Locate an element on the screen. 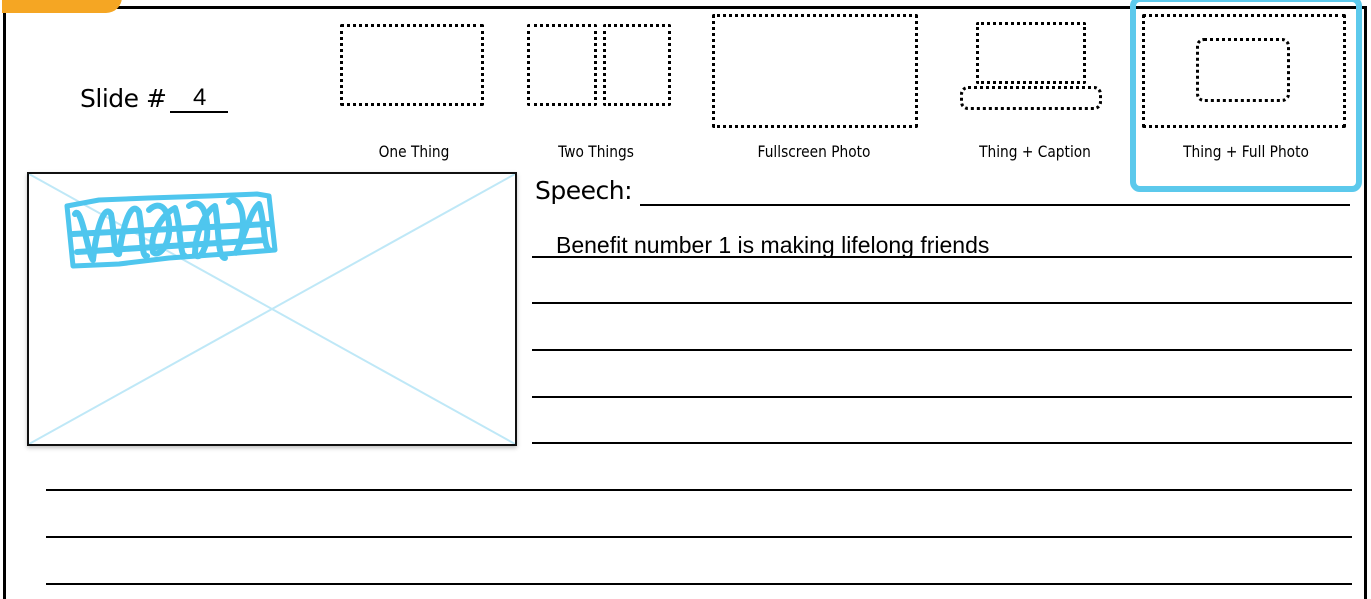 The width and height of the screenshot is (1371, 599). corner-tab is located at coordinates (62, 6).